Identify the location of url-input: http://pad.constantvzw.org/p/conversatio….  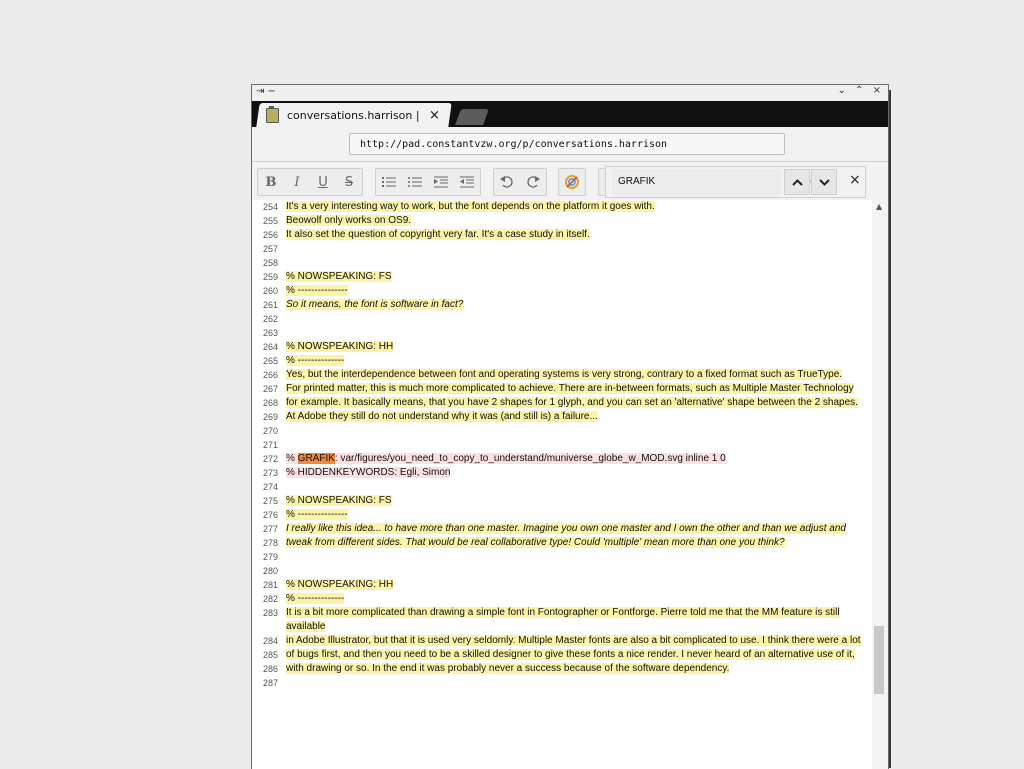
(567, 144).